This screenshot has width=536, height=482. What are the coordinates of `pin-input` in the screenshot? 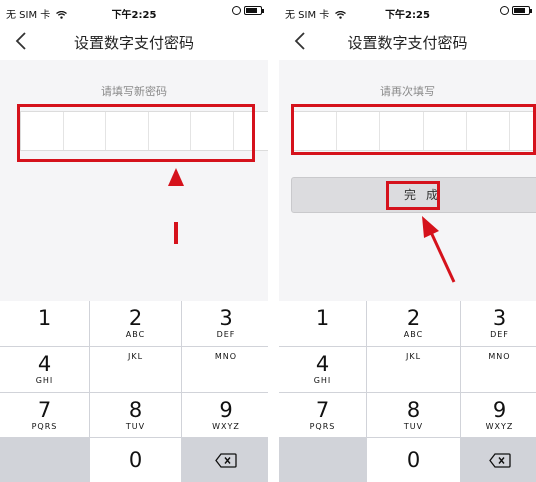 It's located at (144, 131).